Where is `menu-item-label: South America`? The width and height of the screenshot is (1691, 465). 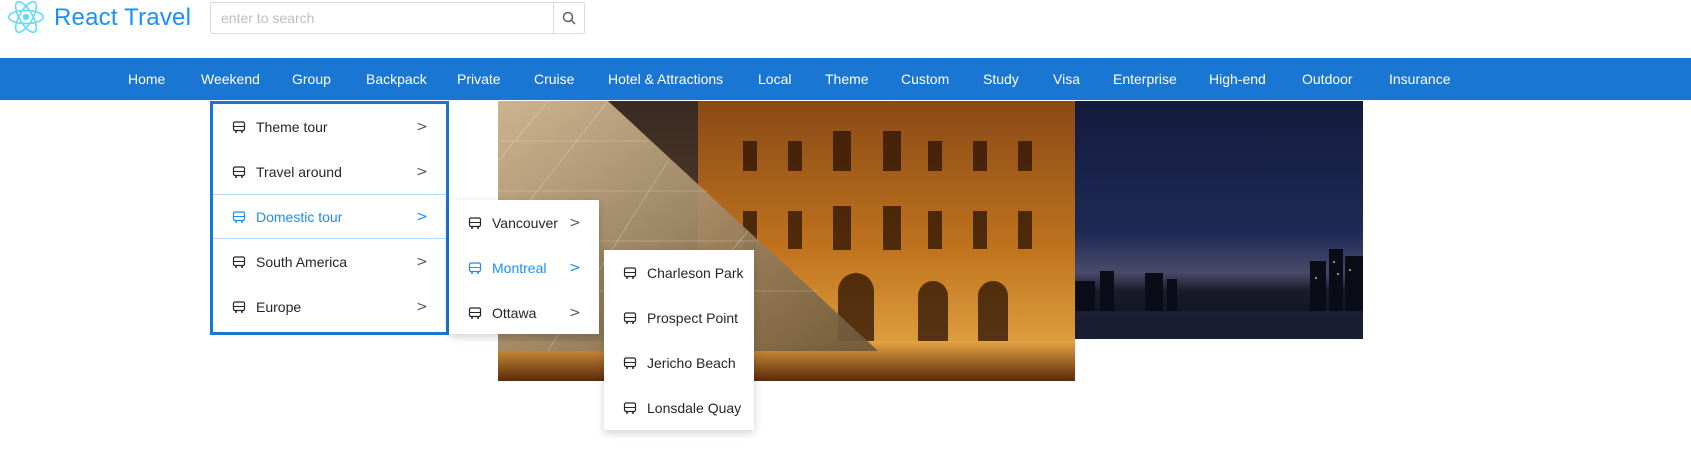 menu-item-label: South America is located at coordinates (302, 261).